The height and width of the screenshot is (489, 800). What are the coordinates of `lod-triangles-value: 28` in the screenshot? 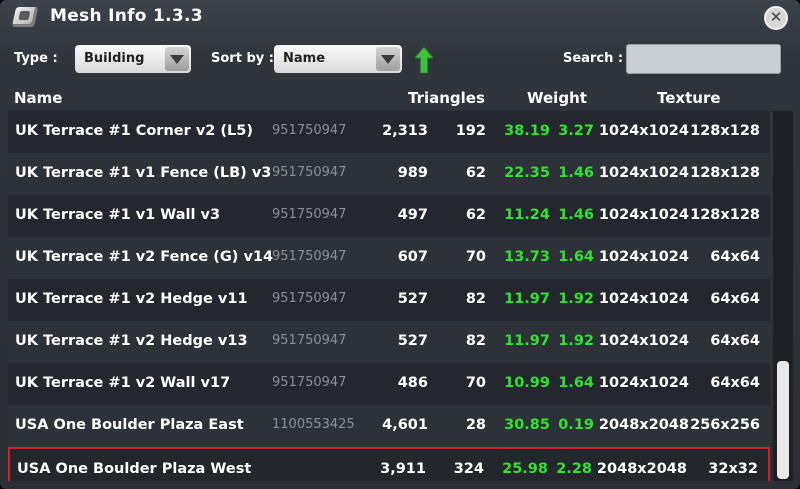 It's located at (475, 425).